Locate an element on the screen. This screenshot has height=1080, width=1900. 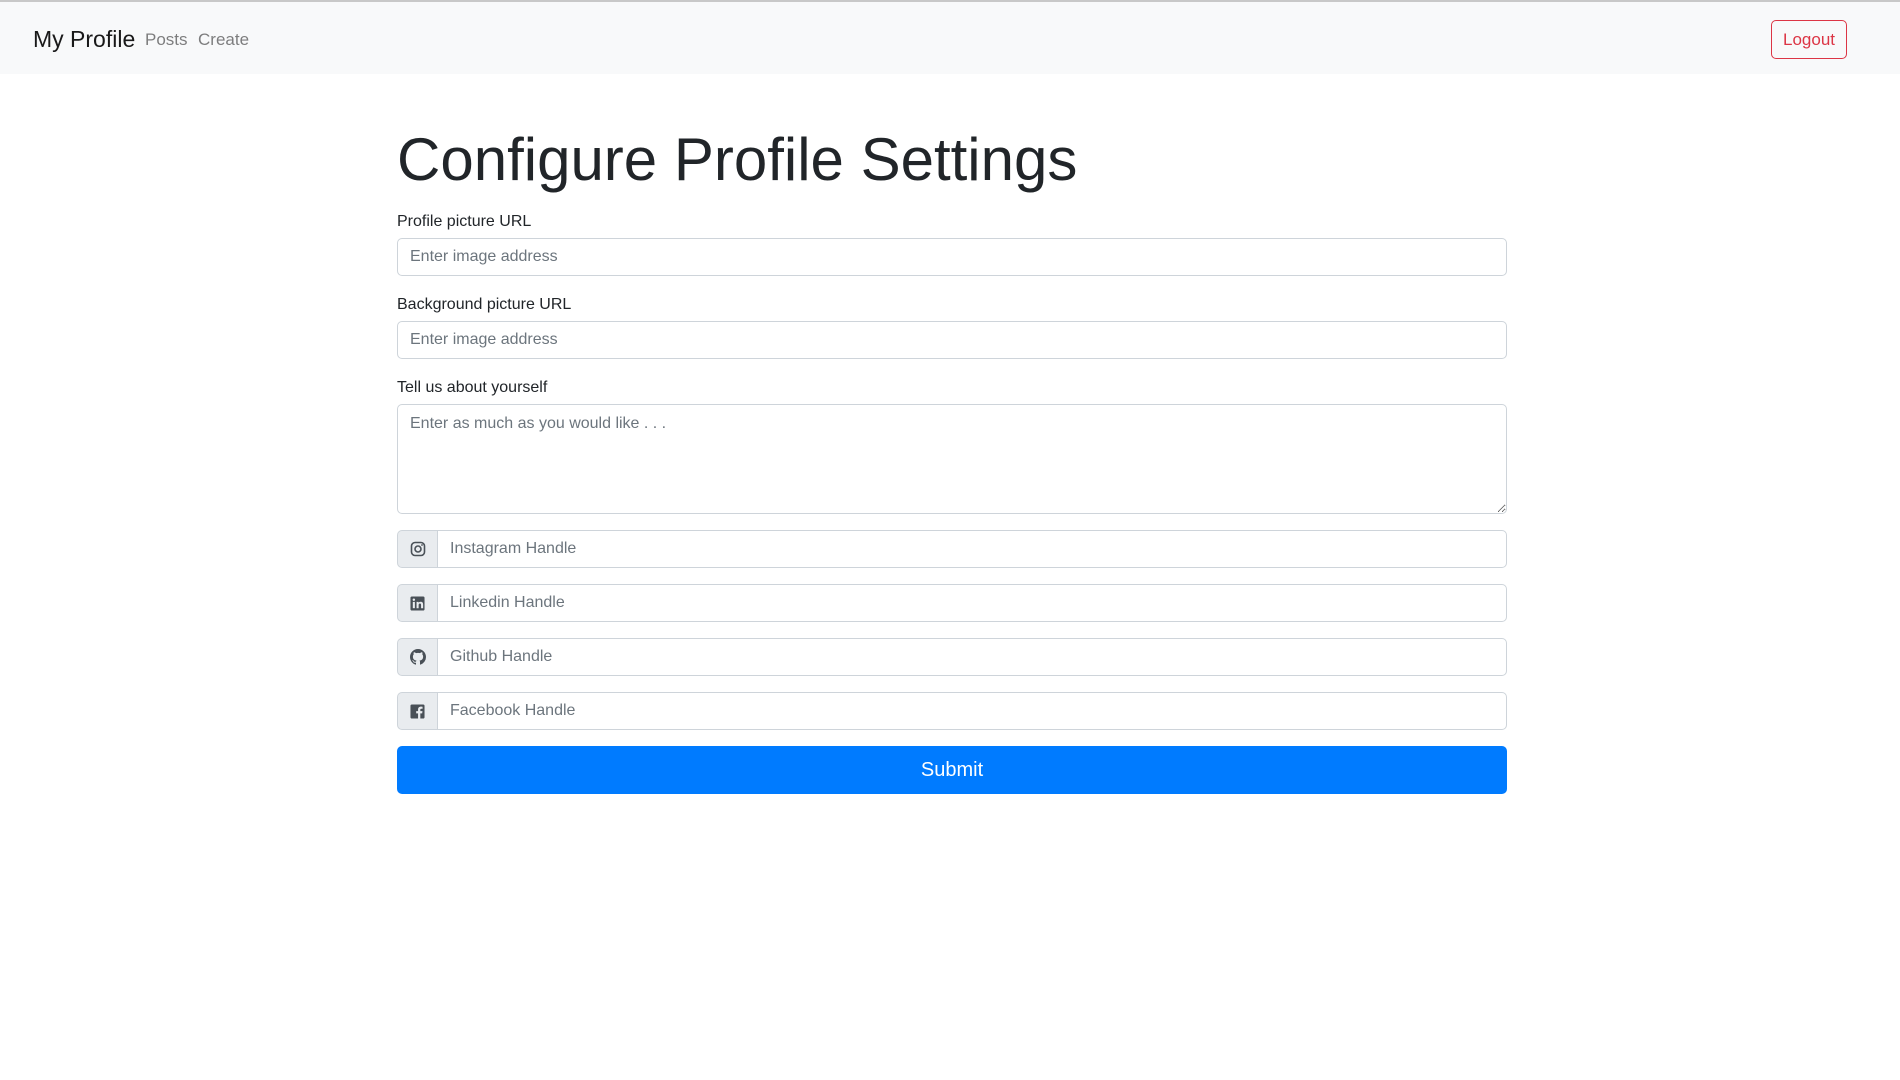
profile-picture-url-input is located at coordinates (952, 257).